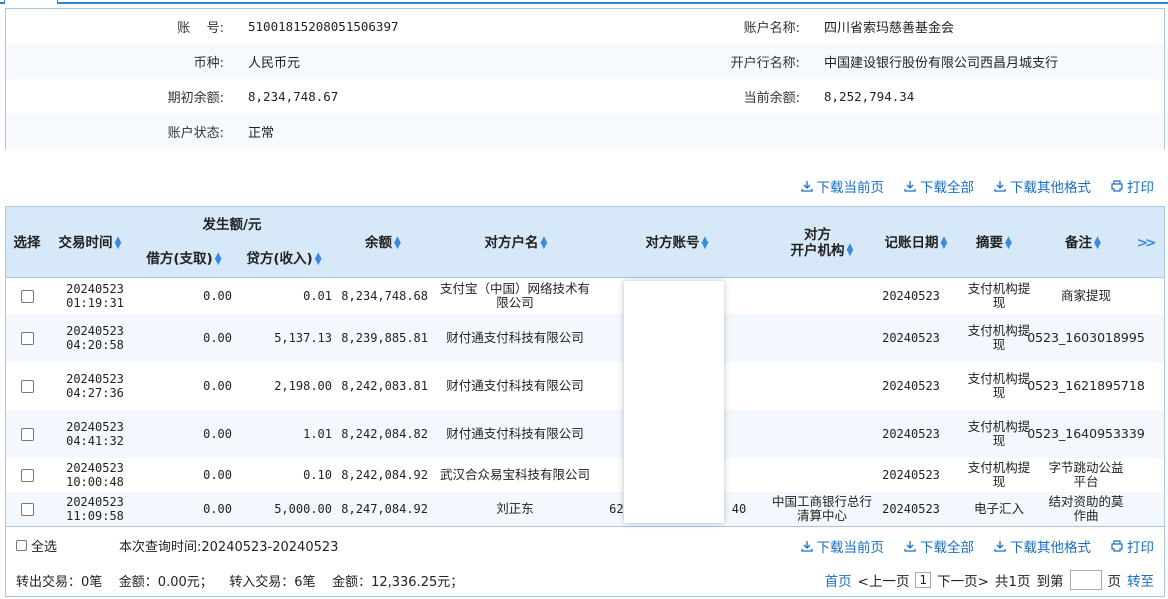  Describe the element at coordinates (821, 508) in the screenshot. I see `cell-cp-bank: 中国工商银行总行清算中心` at that location.